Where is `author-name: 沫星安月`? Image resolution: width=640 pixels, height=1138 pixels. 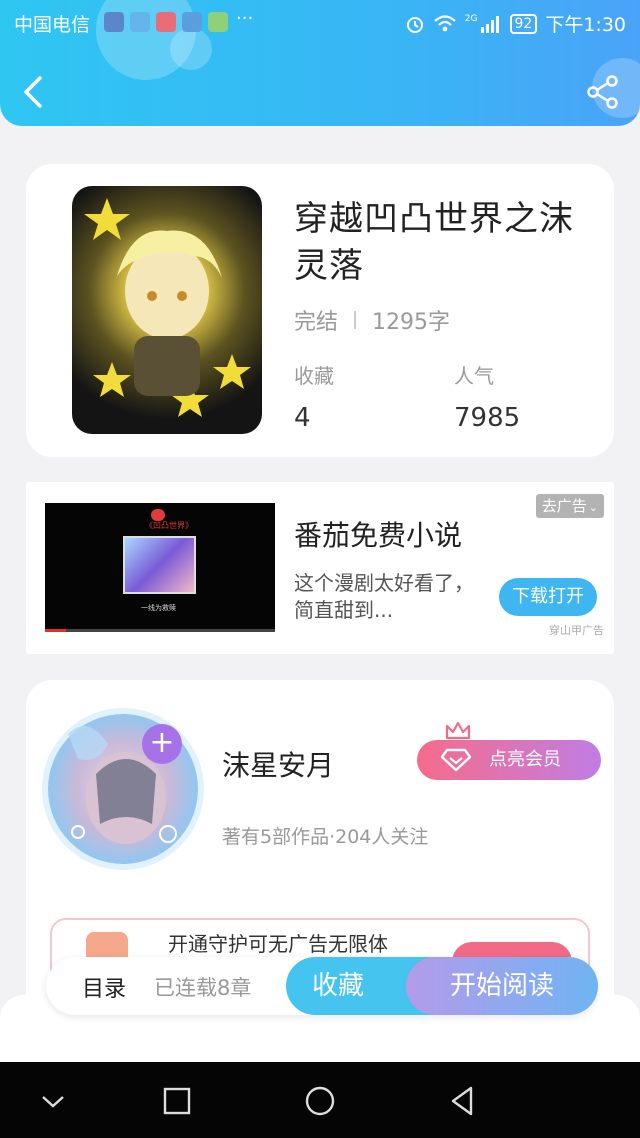 author-name: 沫星安月 is located at coordinates (278, 765).